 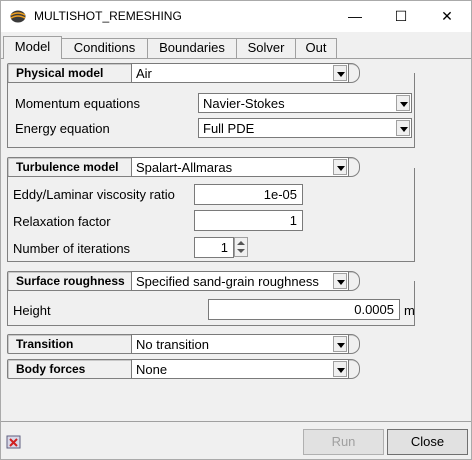 What do you see at coordinates (280, 194) in the screenshot?
I see `eddy-viscosity-value: 1e-05` at bounding box center [280, 194].